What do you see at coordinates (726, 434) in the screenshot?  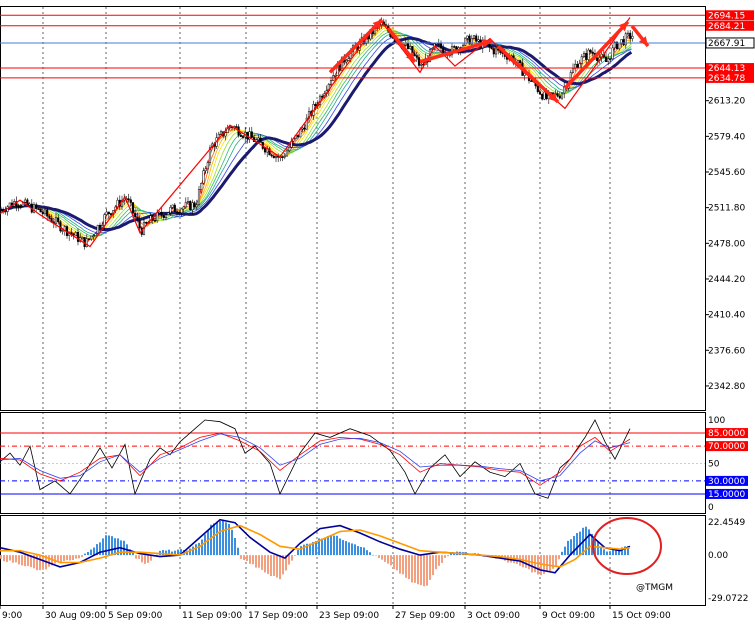 I see `stochastic-level-label: 85.0000` at bounding box center [726, 434].